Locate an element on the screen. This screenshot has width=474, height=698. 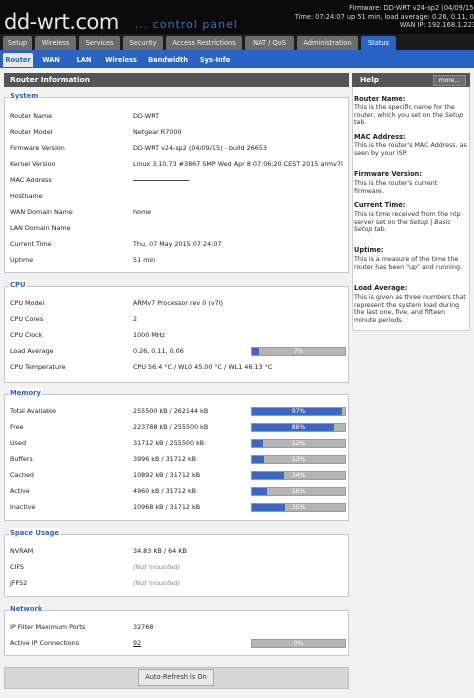
active-row: Active 4960 kB / 31712 kB 16% is located at coordinates (178, 491).